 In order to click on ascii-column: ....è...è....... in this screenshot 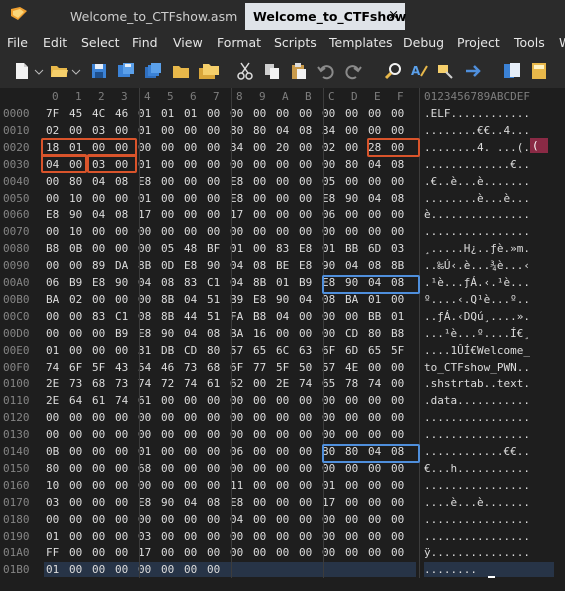, I will do `click(477, 502)`.